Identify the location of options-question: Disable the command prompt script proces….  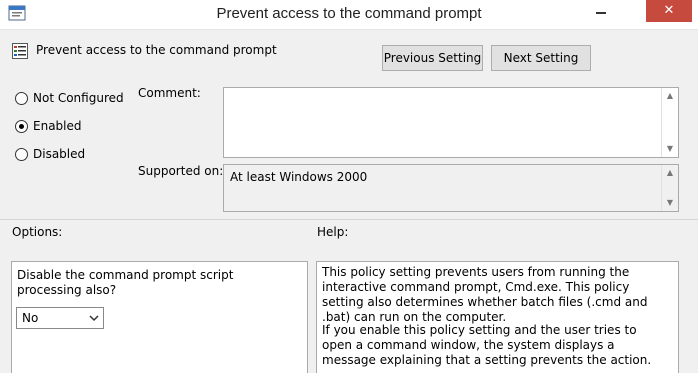
(125, 282).